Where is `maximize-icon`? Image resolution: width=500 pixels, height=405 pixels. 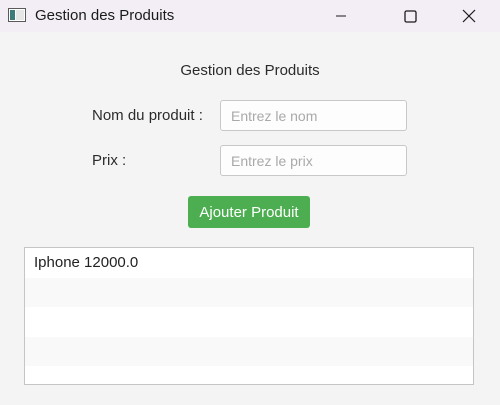 maximize-icon is located at coordinates (410, 16).